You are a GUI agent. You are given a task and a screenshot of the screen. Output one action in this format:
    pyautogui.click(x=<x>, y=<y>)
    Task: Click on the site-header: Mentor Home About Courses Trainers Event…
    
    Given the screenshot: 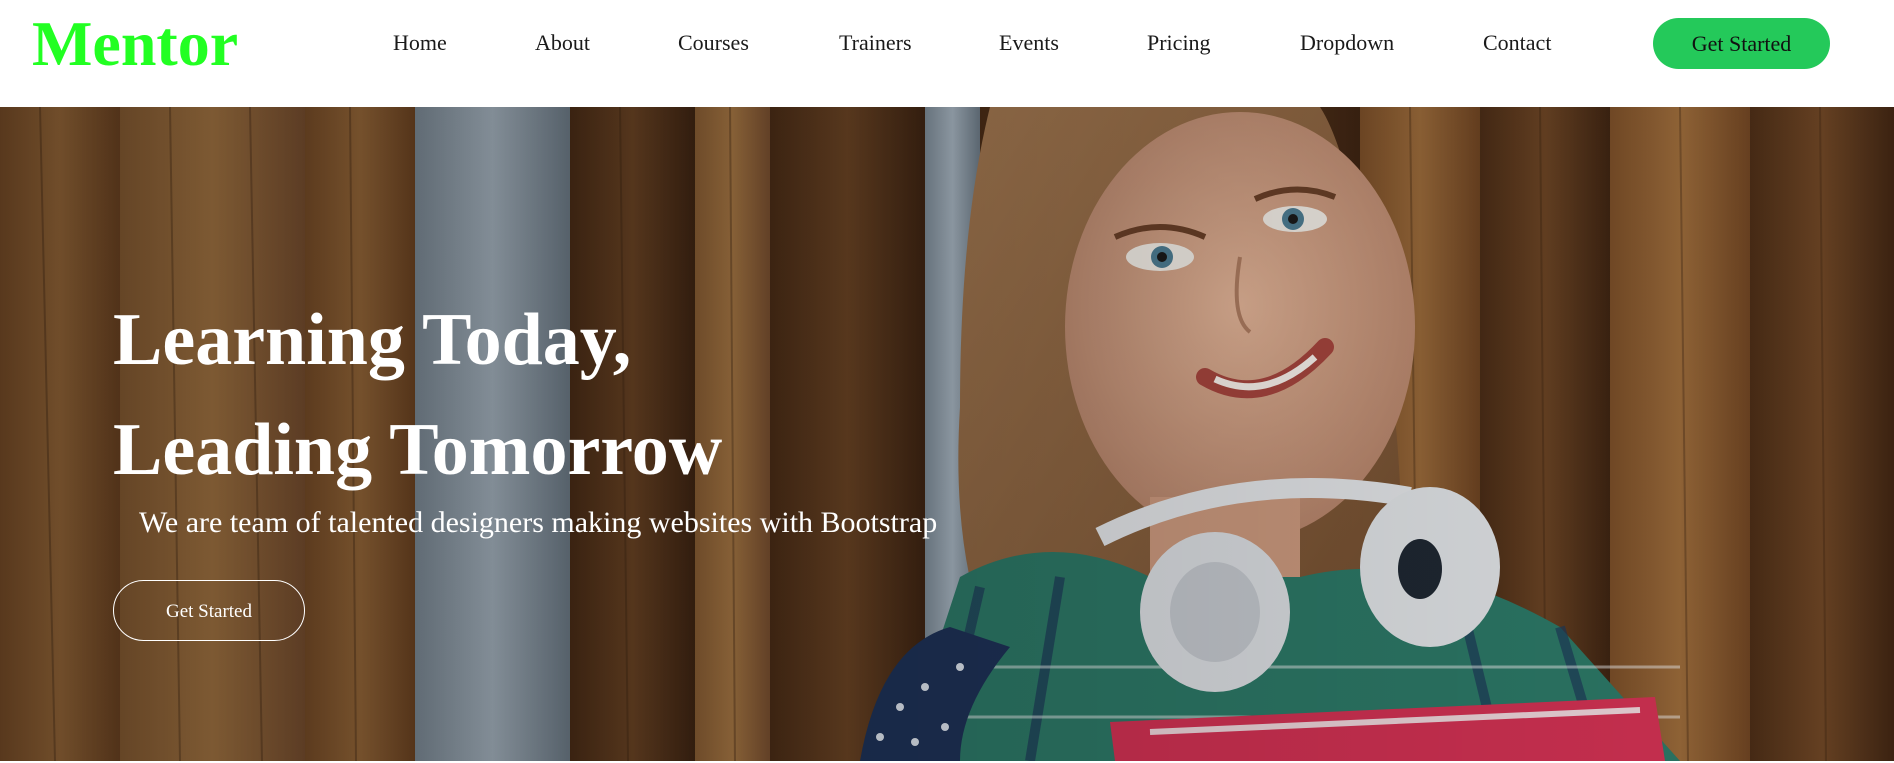 What is the action you would take?
    pyautogui.click(x=947, y=53)
    